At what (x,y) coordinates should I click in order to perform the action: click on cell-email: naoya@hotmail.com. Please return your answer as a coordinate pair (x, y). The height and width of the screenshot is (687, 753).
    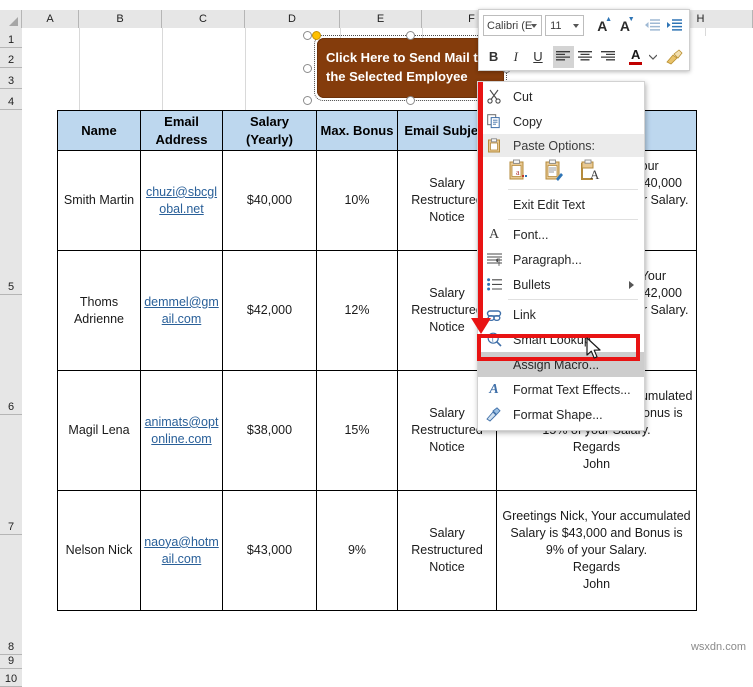
    Looking at the image, I should click on (181, 551).